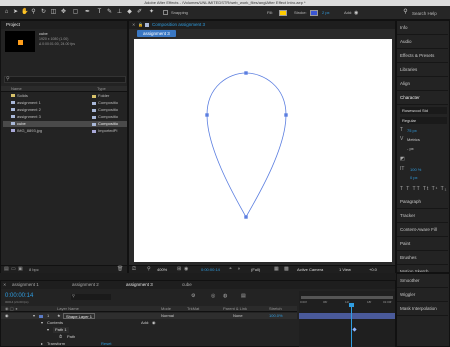 This screenshot has height=347, width=450. What do you see at coordinates (7, 316) in the screenshot?
I see `visibility-eye-icon: ◉` at bounding box center [7, 316].